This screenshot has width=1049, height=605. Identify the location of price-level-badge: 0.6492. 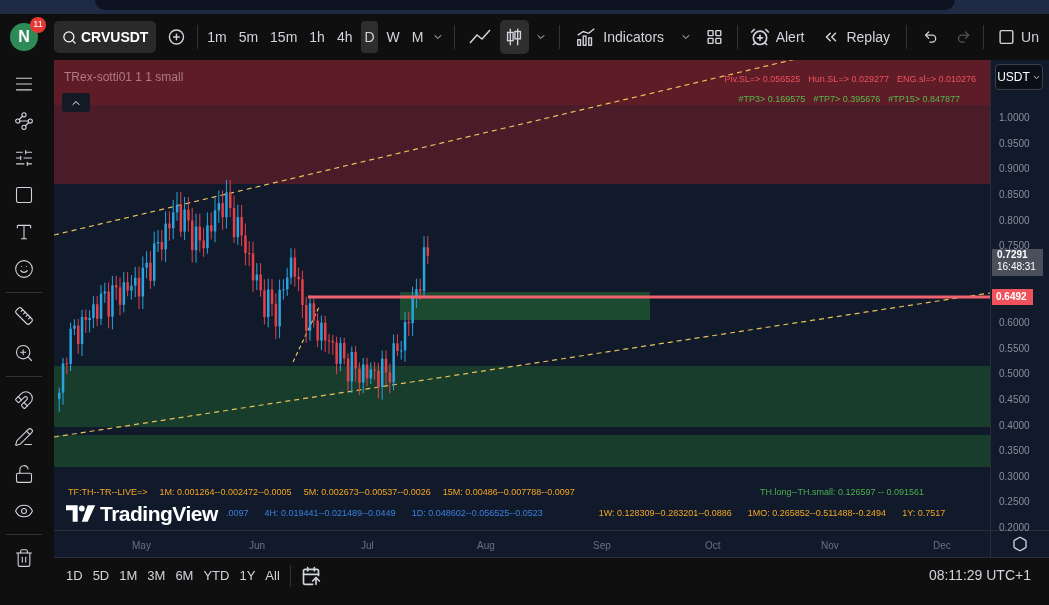
(1012, 297).